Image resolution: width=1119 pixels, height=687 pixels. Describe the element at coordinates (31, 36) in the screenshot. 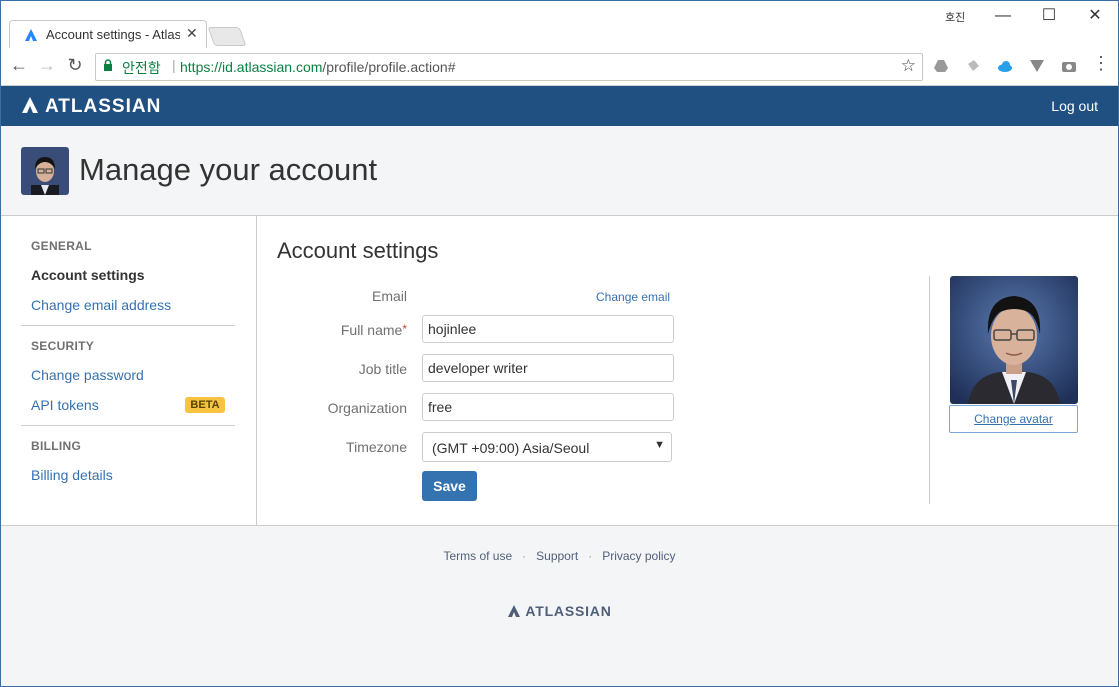

I see `atlassian-favicon-icon` at that location.